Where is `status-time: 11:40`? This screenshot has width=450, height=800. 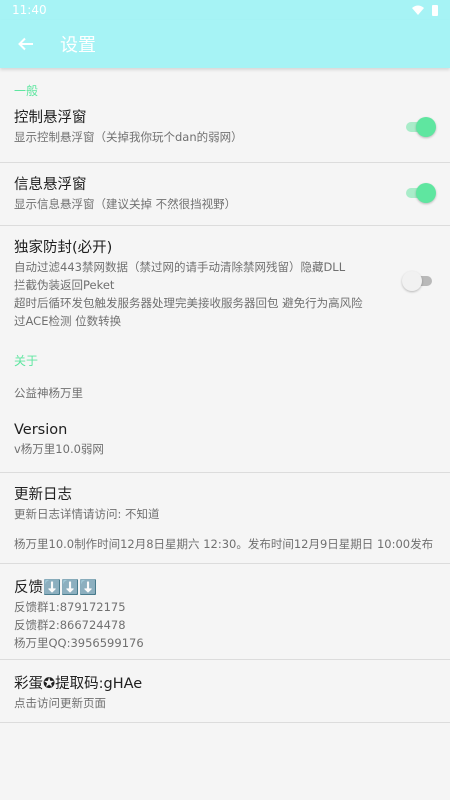
status-time: 11:40 is located at coordinates (29, 10).